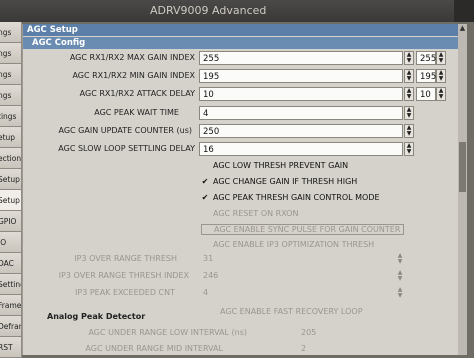 The height and width of the screenshot is (358, 474). Describe the element at coordinates (205, 293) in the screenshot. I see `ip3-peak-value: 4` at that location.